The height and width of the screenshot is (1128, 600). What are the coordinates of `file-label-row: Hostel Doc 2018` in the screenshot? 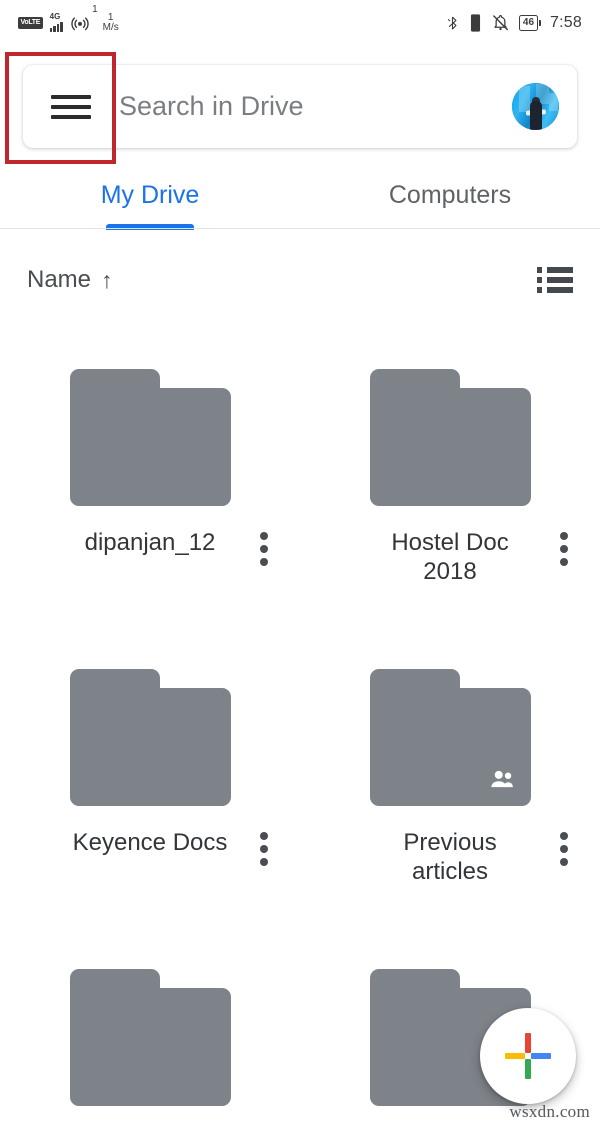 It's located at (450, 557).